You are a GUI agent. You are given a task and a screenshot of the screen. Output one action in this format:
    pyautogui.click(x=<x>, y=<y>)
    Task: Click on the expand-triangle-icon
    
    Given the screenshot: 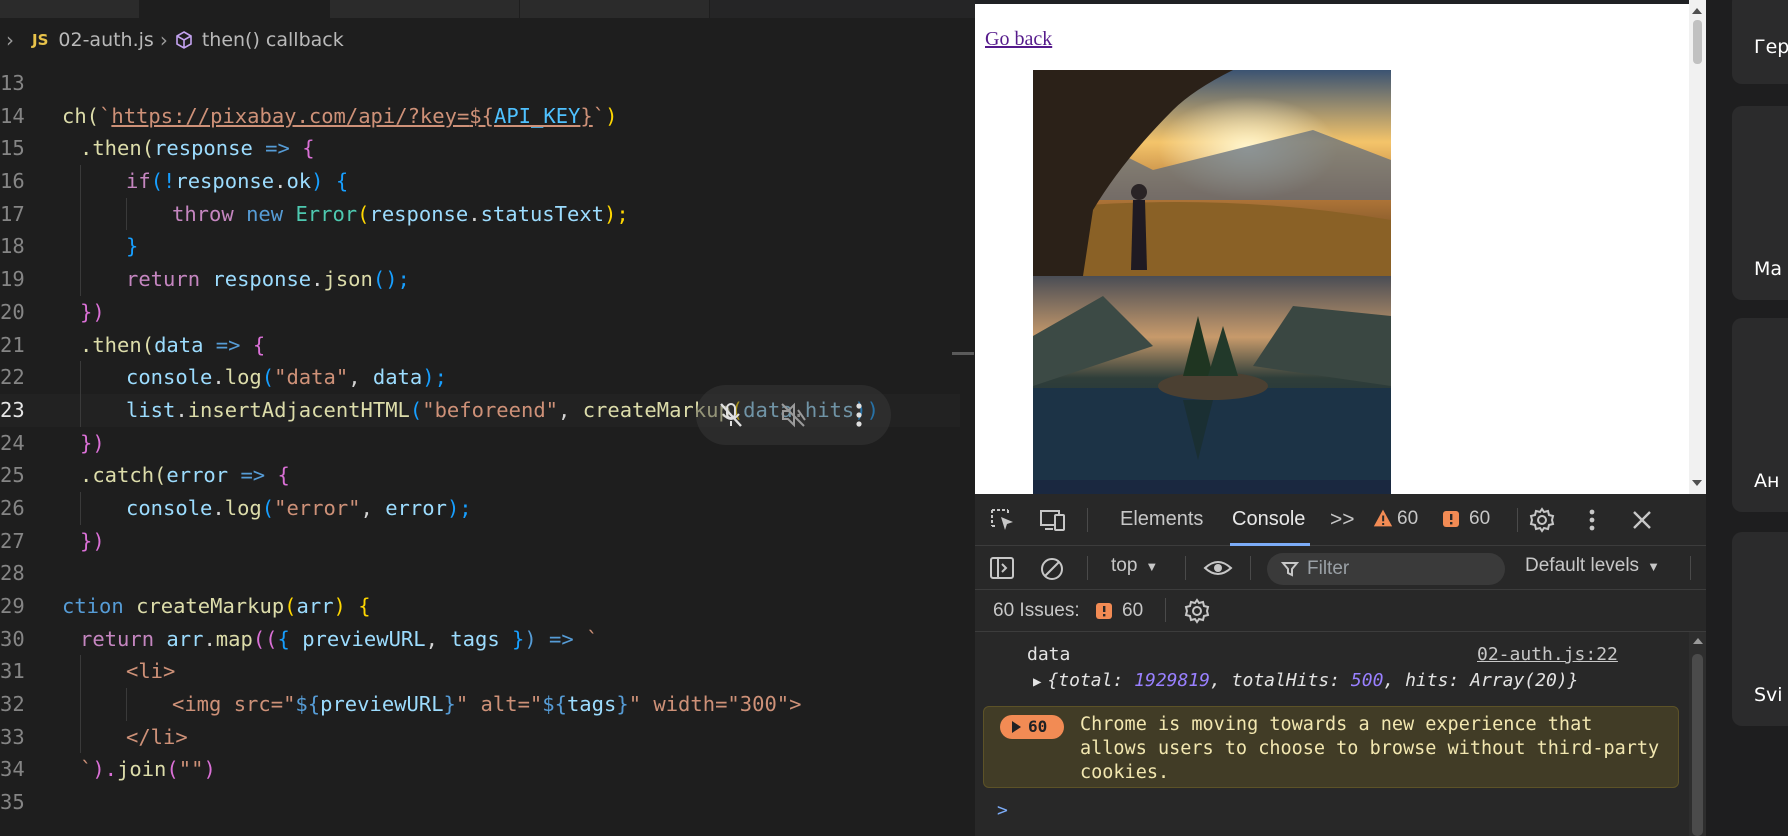 What is the action you would take?
    pyautogui.click(x=1016, y=727)
    